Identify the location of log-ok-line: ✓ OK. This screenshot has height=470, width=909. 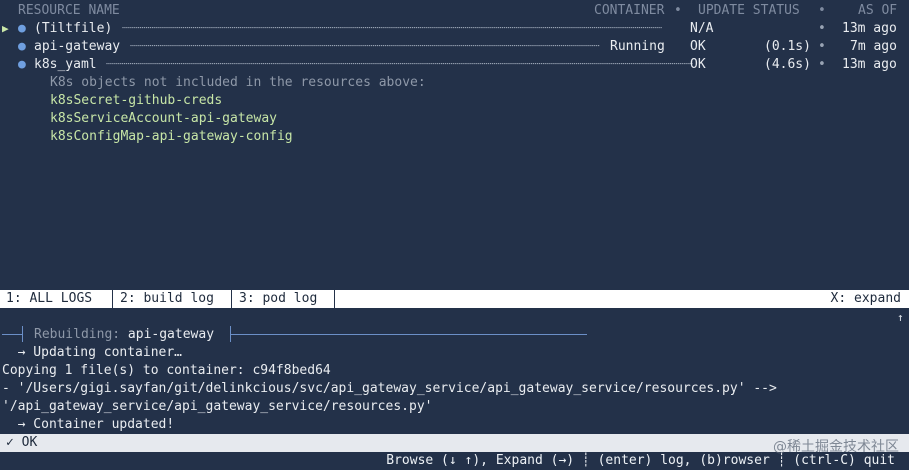
(22, 442).